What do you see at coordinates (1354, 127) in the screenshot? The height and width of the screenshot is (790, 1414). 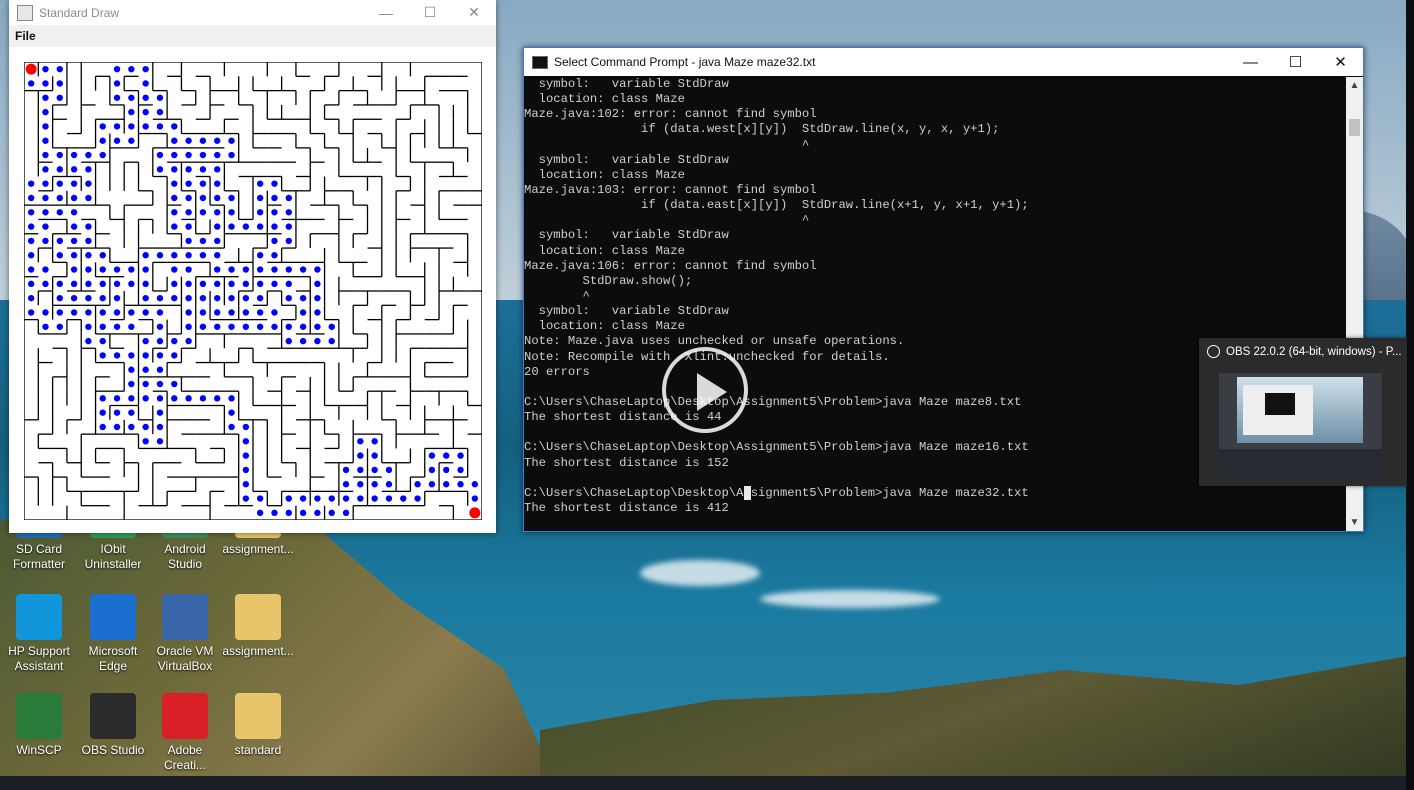 I see `scroll-thumb` at bounding box center [1354, 127].